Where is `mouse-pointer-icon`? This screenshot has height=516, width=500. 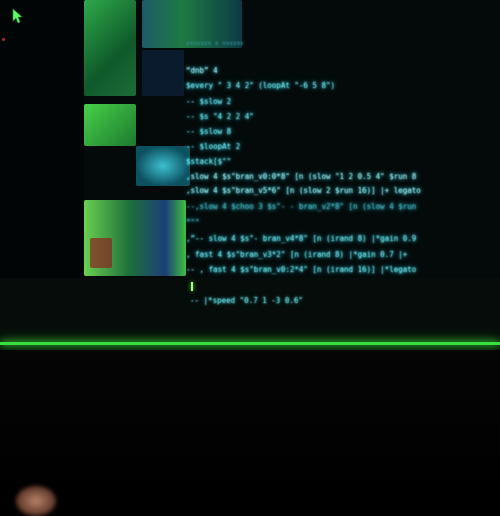 mouse-pointer-icon is located at coordinates (17, 16).